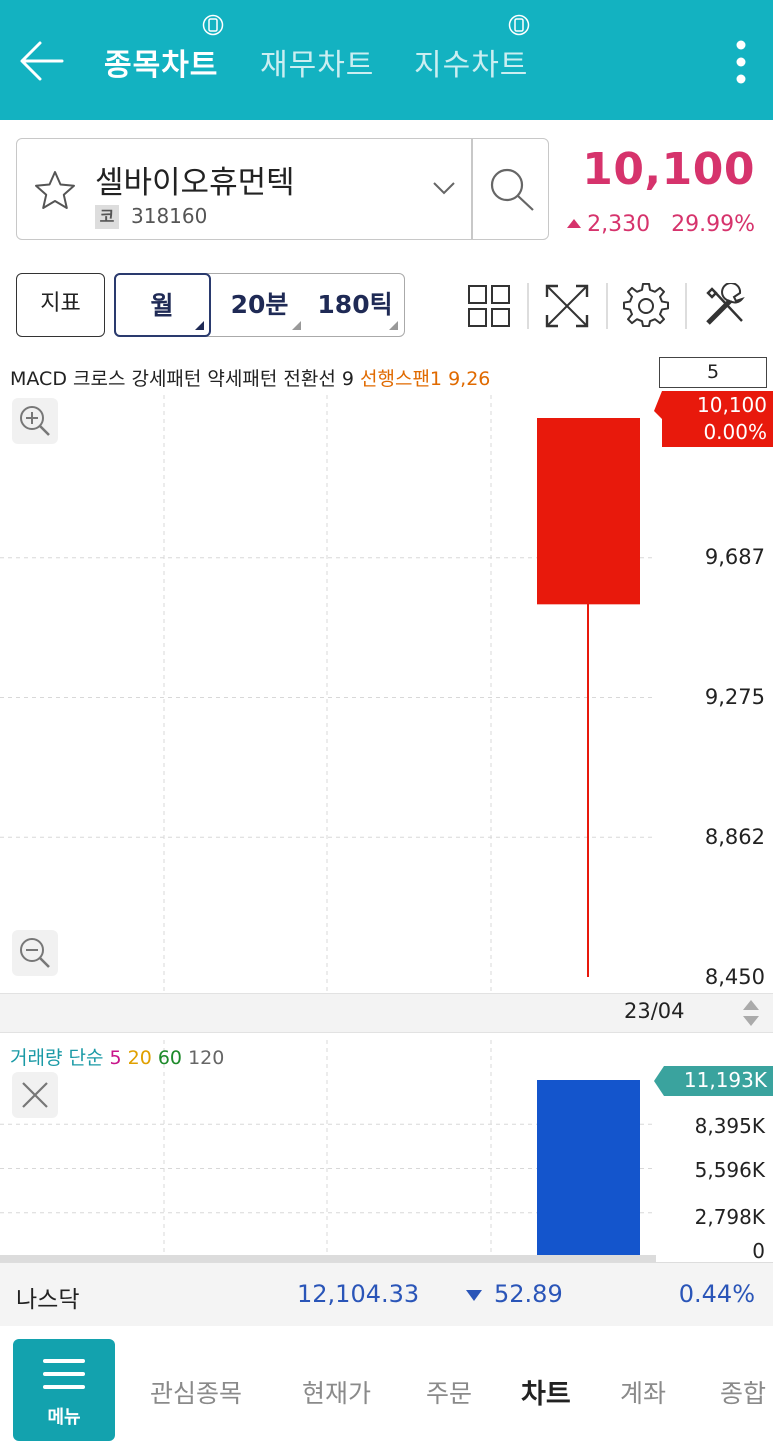  Describe the element at coordinates (471, 62) in the screenshot. I see `tab-index-chart: 지수차트` at that location.